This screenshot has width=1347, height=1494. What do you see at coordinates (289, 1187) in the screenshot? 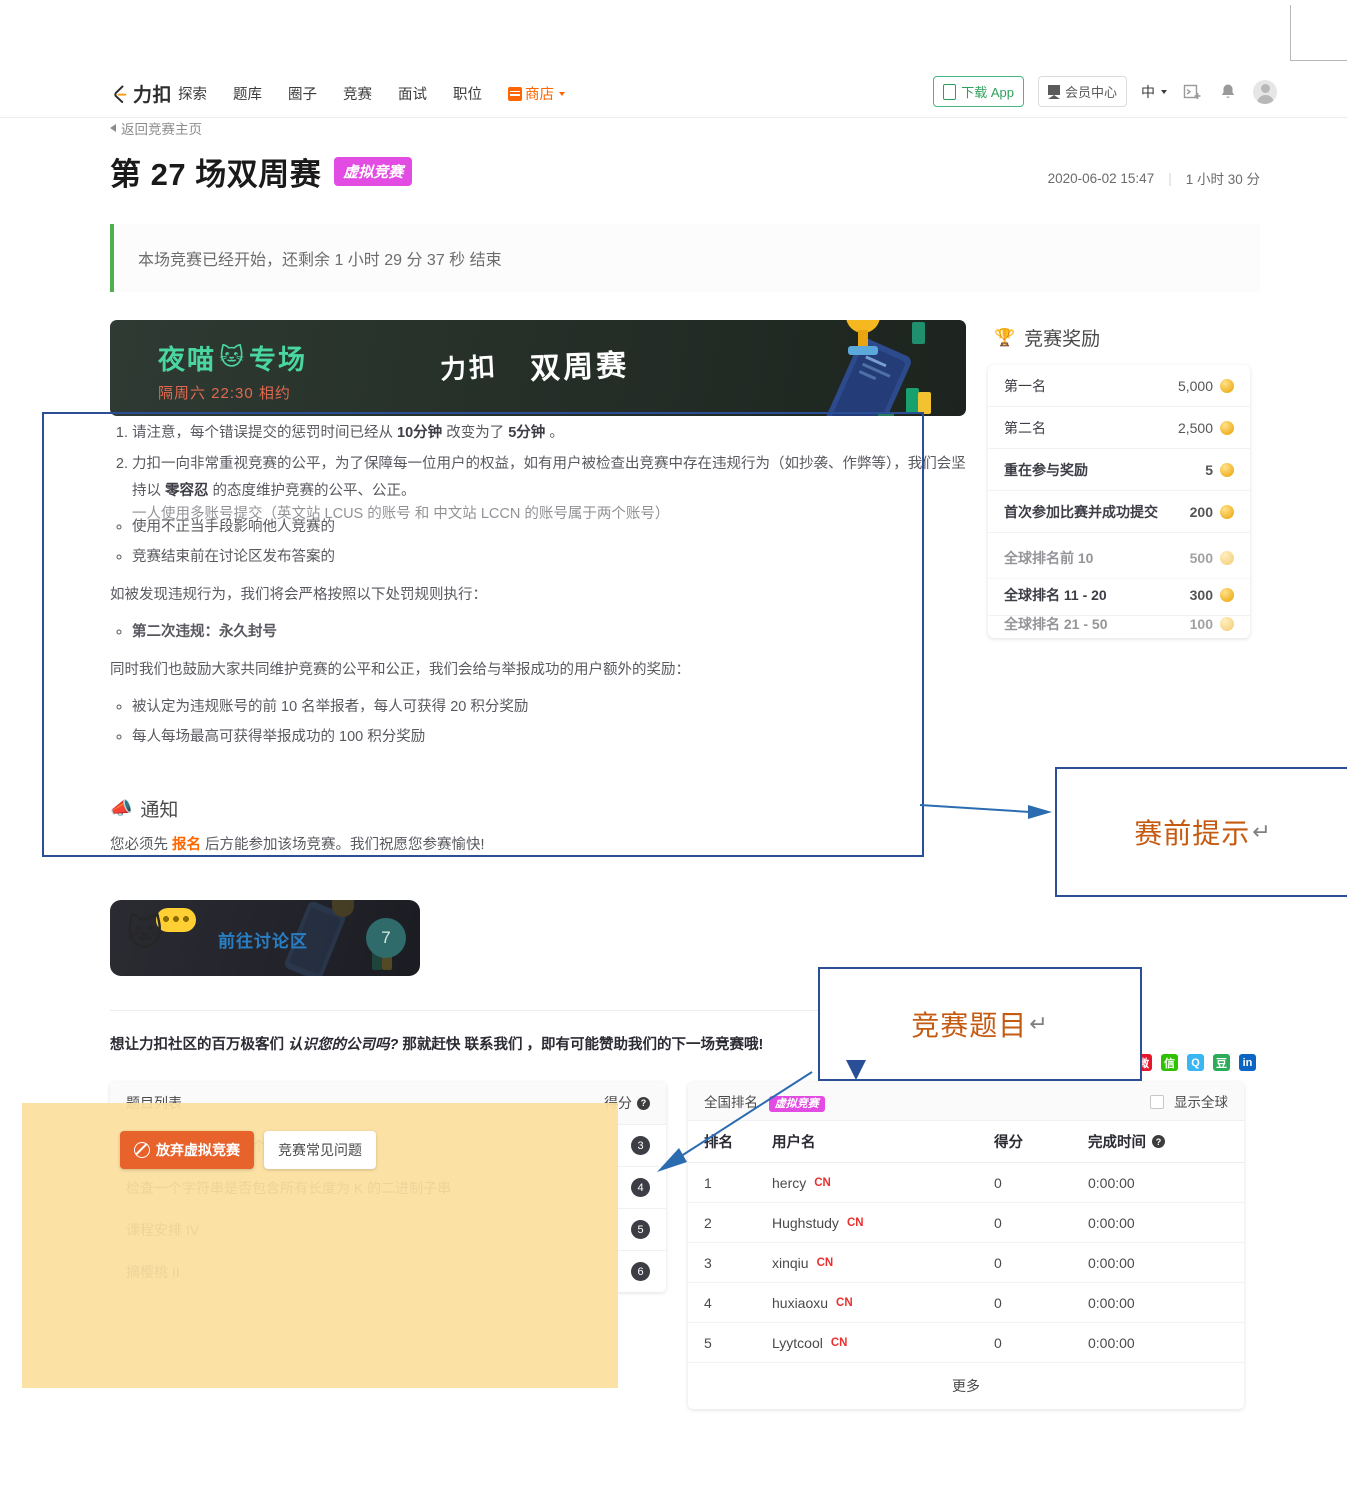
I see `question-title: 检查一个字符串是否包含所有长度为 K 的二进制子串` at bounding box center [289, 1187].